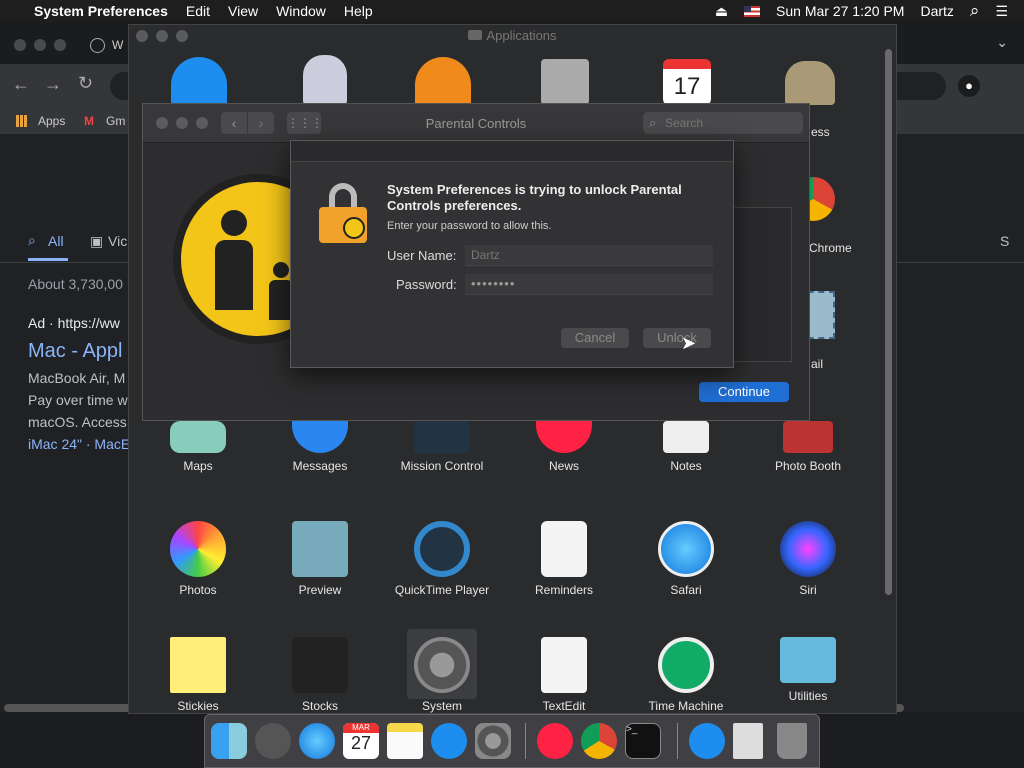 This screenshot has width=1024, height=768. Describe the element at coordinates (426, 284) in the screenshot. I see `password-label: Password:` at that location.